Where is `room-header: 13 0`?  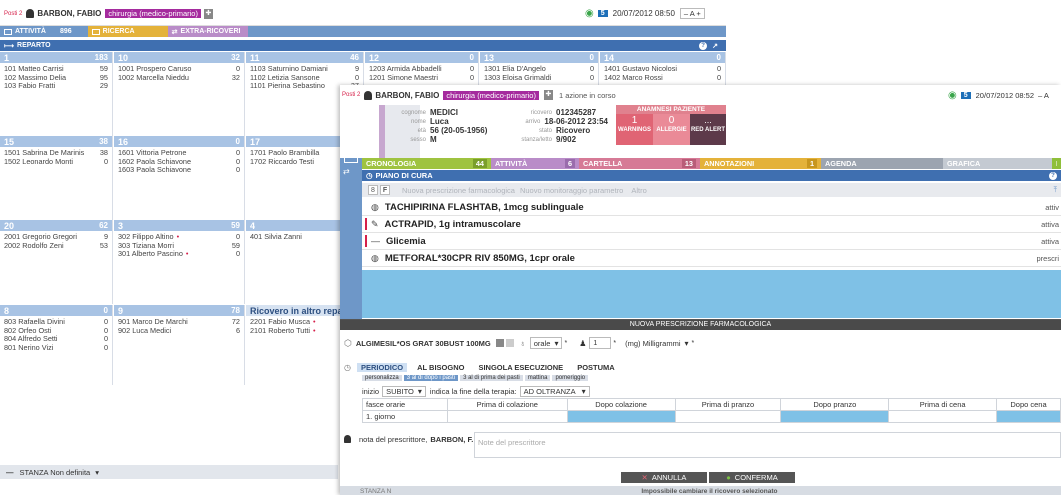 room-header: 13 0 is located at coordinates (539, 57).